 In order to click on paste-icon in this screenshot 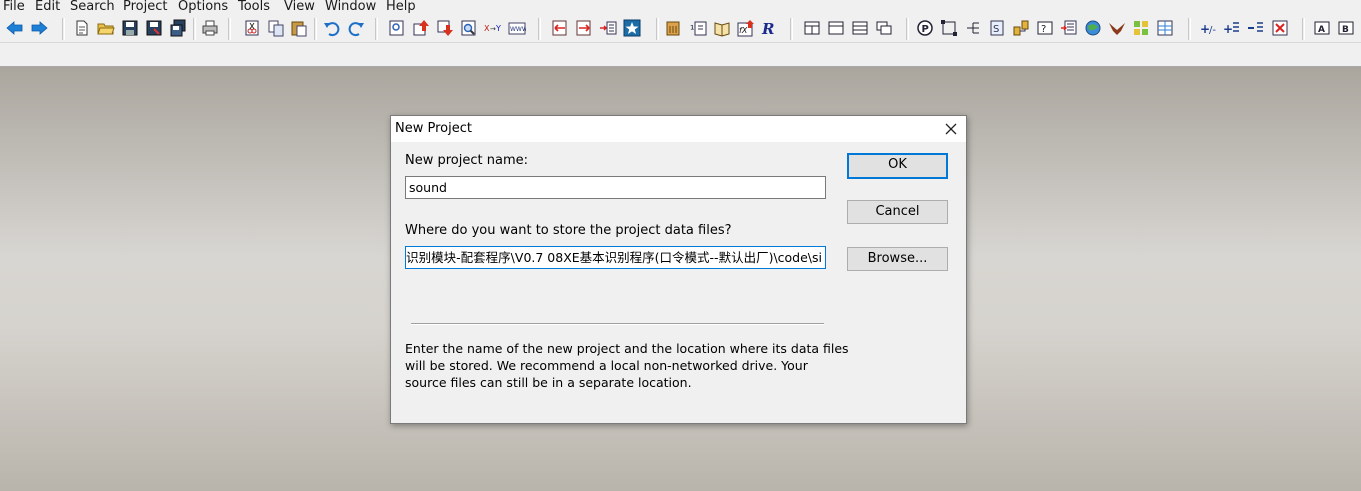, I will do `click(299, 28)`.